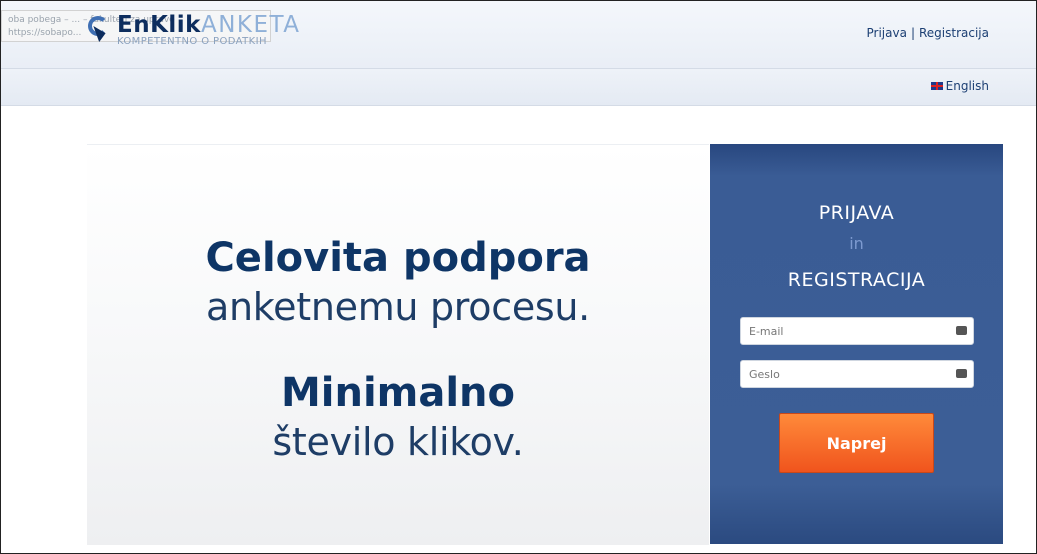 This screenshot has height=554, width=1037. What do you see at coordinates (250, 25) in the screenshot?
I see `logo-product: ANKETA` at bounding box center [250, 25].